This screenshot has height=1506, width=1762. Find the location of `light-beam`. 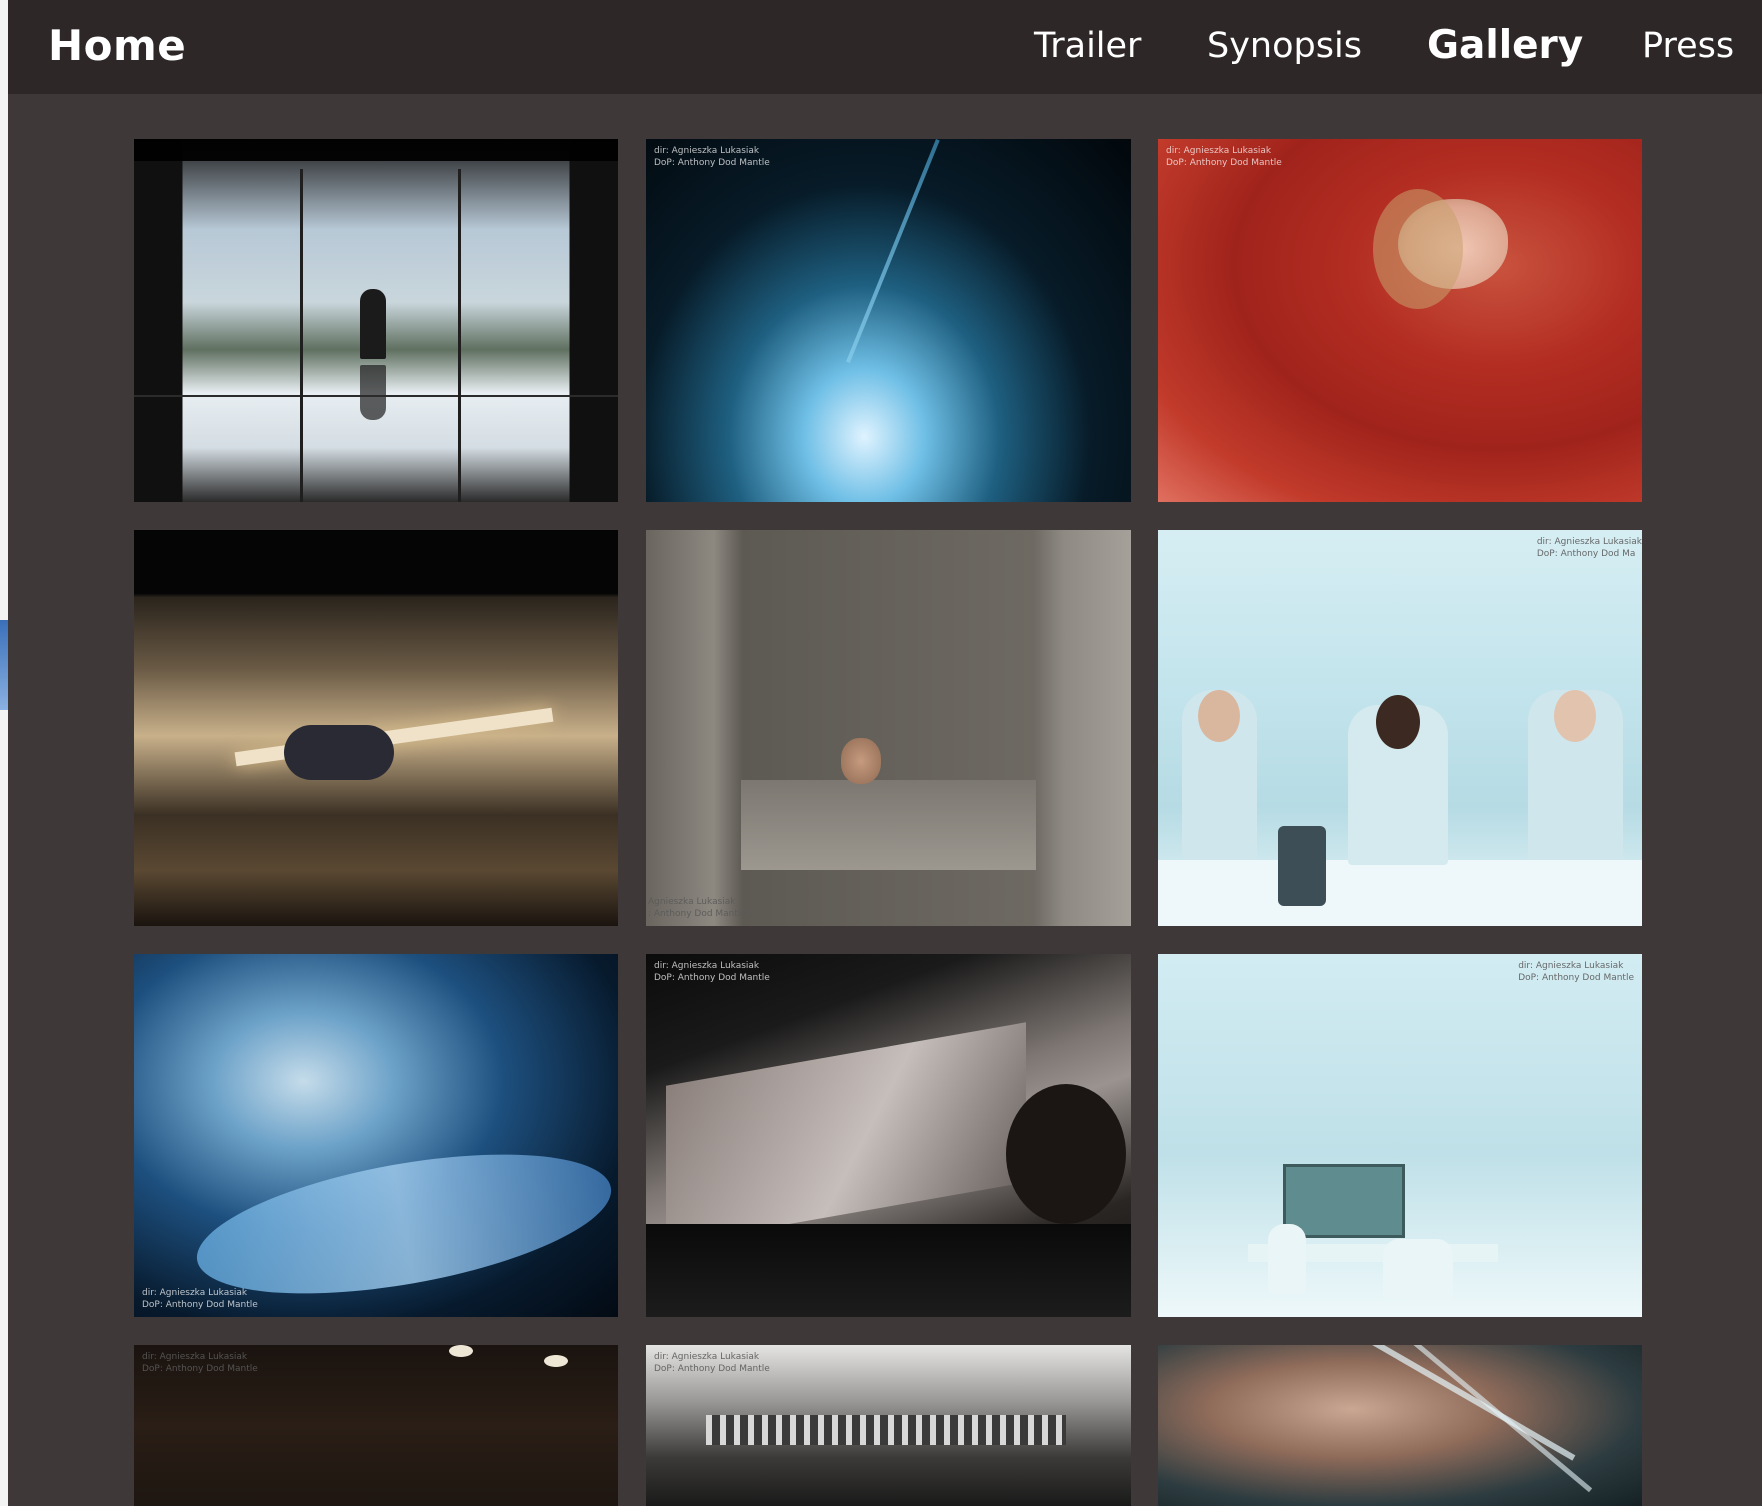

light-beam is located at coordinates (893, 251).